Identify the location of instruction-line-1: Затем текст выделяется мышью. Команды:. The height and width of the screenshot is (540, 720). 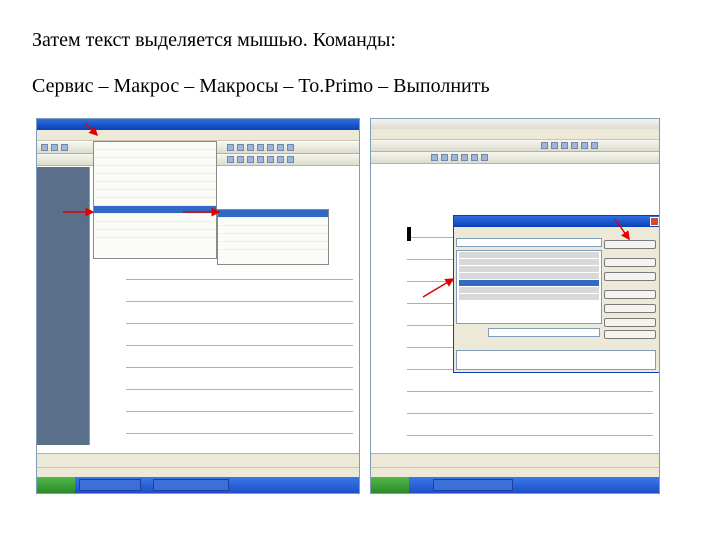
(214, 40).